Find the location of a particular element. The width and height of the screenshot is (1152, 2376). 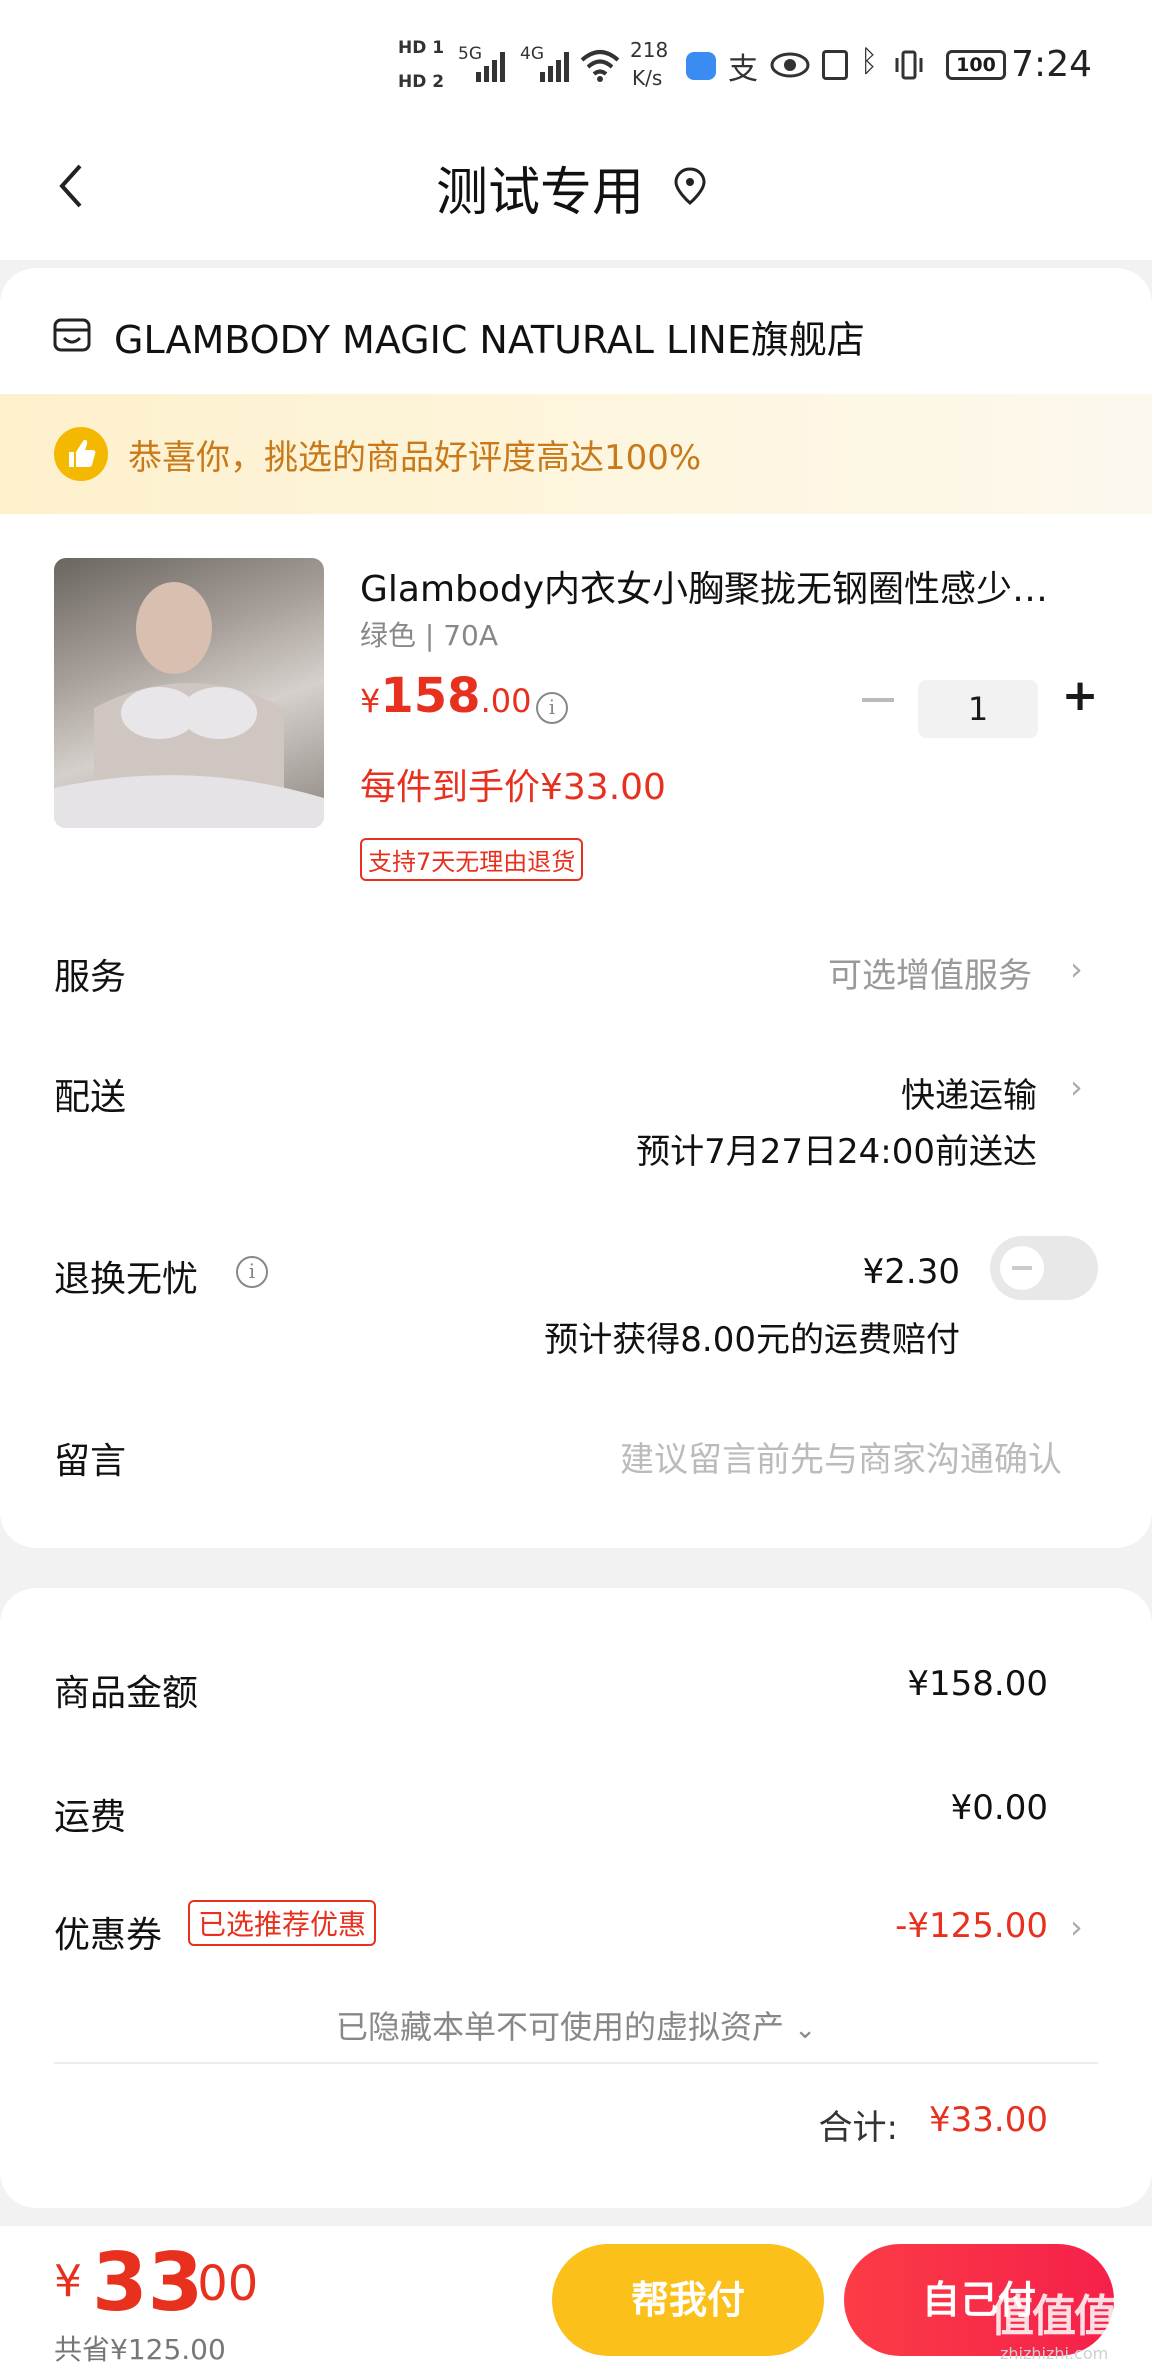

return-policy-tag: 支持7天无理由退货 is located at coordinates (472, 859).